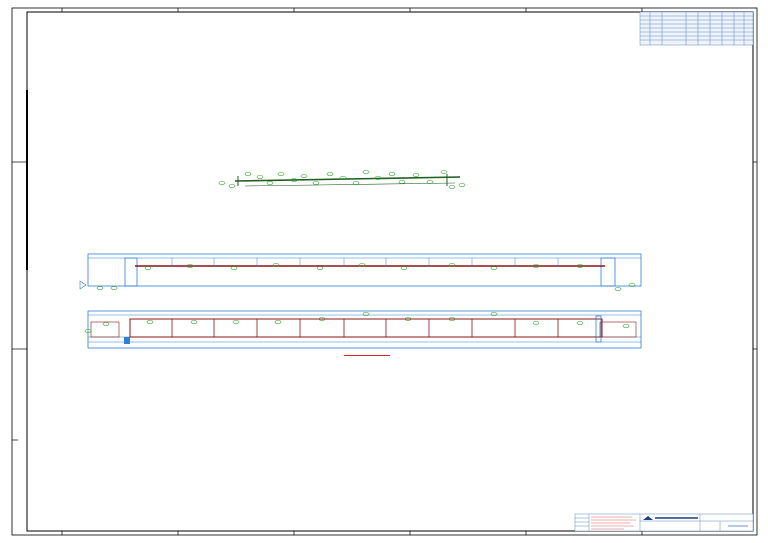 The image size is (768, 543). Describe the element at coordinates (19, 301) in the screenshot. I see `zone-ticks-left` at that location.